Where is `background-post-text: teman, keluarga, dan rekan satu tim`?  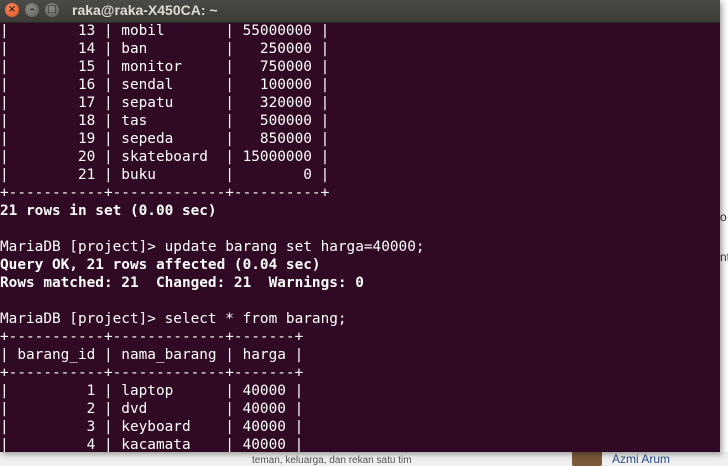 background-post-text: teman, keluarga, dan rekan satu tim is located at coordinates (332, 460).